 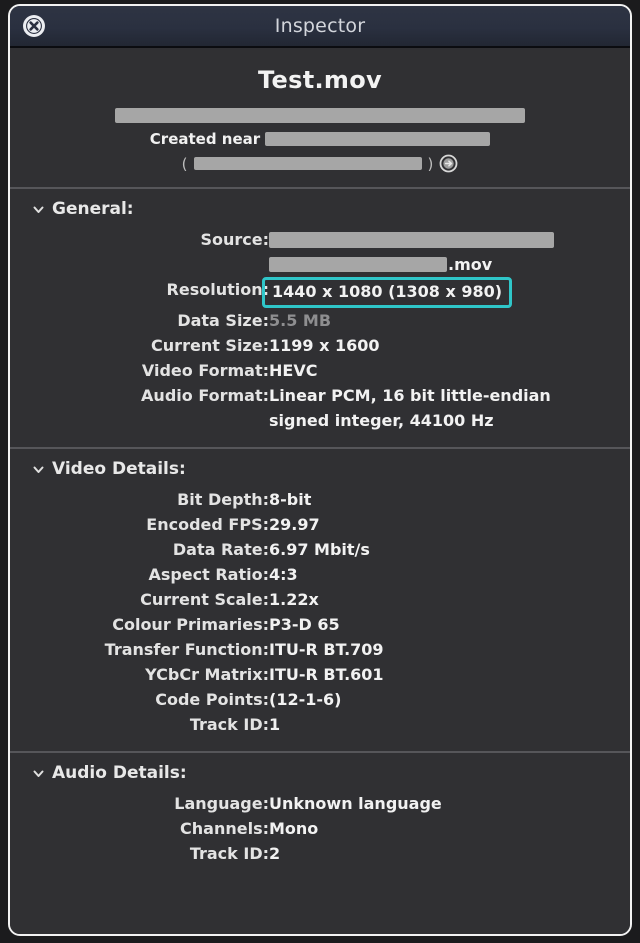 What do you see at coordinates (205, 370) in the screenshot?
I see `row-label: Video Format:` at bounding box center [205, 370].